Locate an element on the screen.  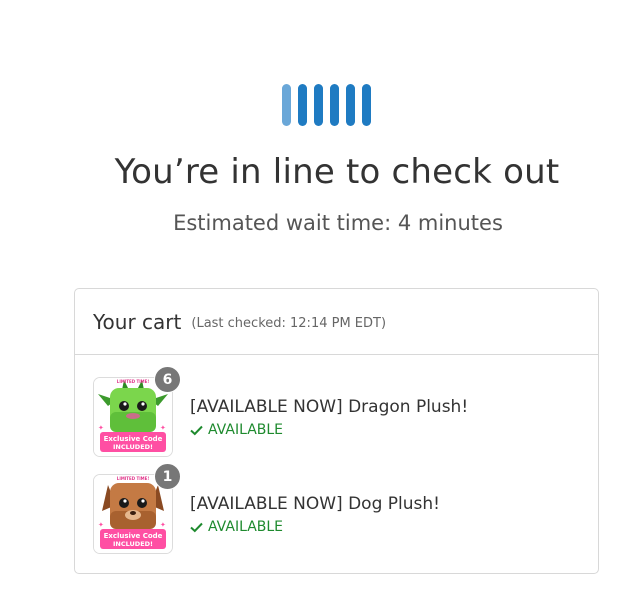
quantity-badge: 1 is located at coordinates (167, 476).